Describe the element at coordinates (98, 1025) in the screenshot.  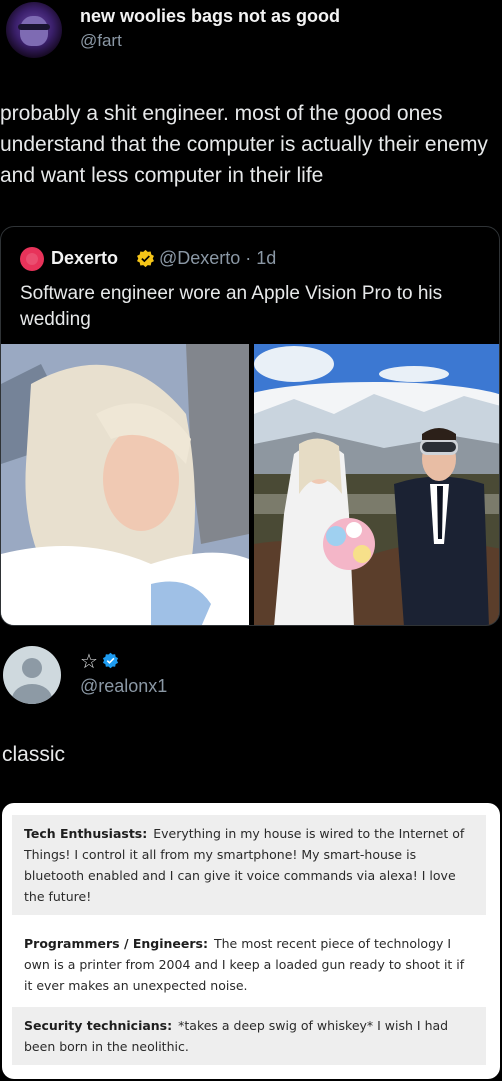
I see `meme-heading: Security technicians:` at that location.